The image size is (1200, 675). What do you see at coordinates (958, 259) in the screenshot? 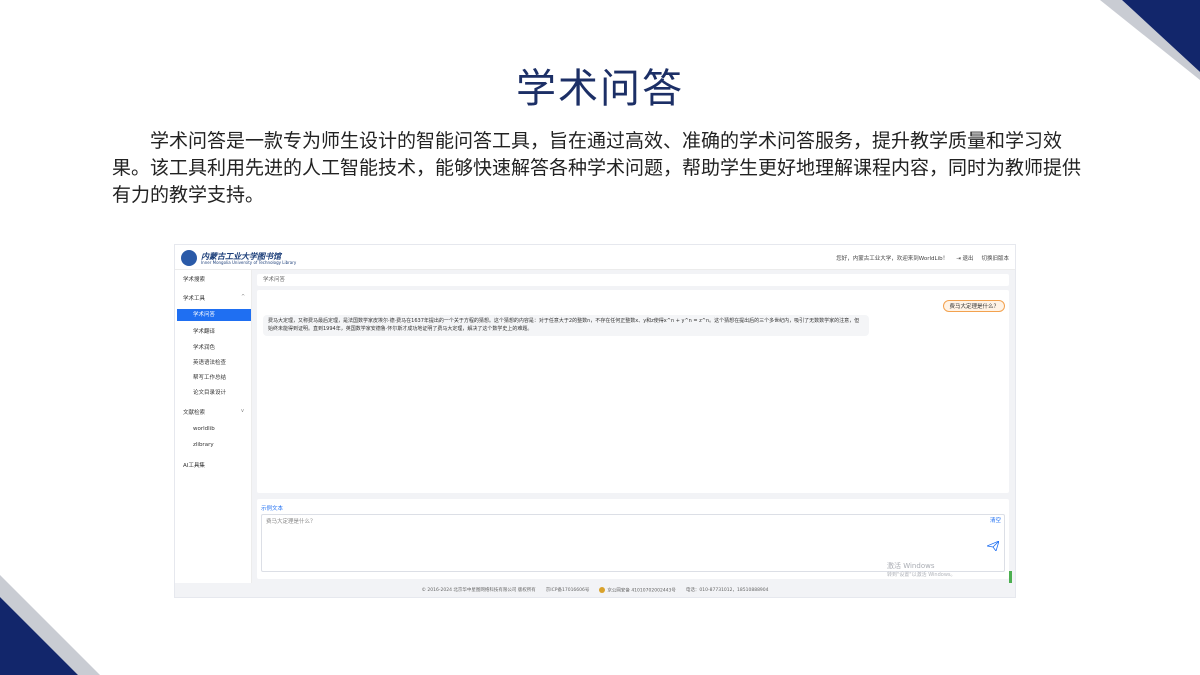
I see `logout-icon: ⇥` at bounding box center [958, 259].